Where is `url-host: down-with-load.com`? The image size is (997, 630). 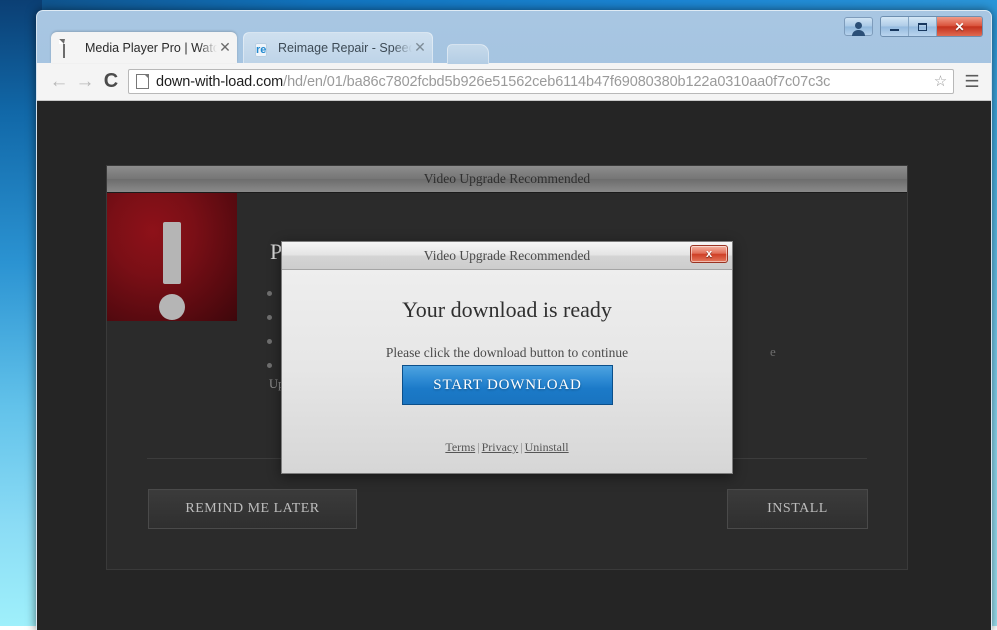
url-host: down-with-load.com is located at coordinates (220, 81).